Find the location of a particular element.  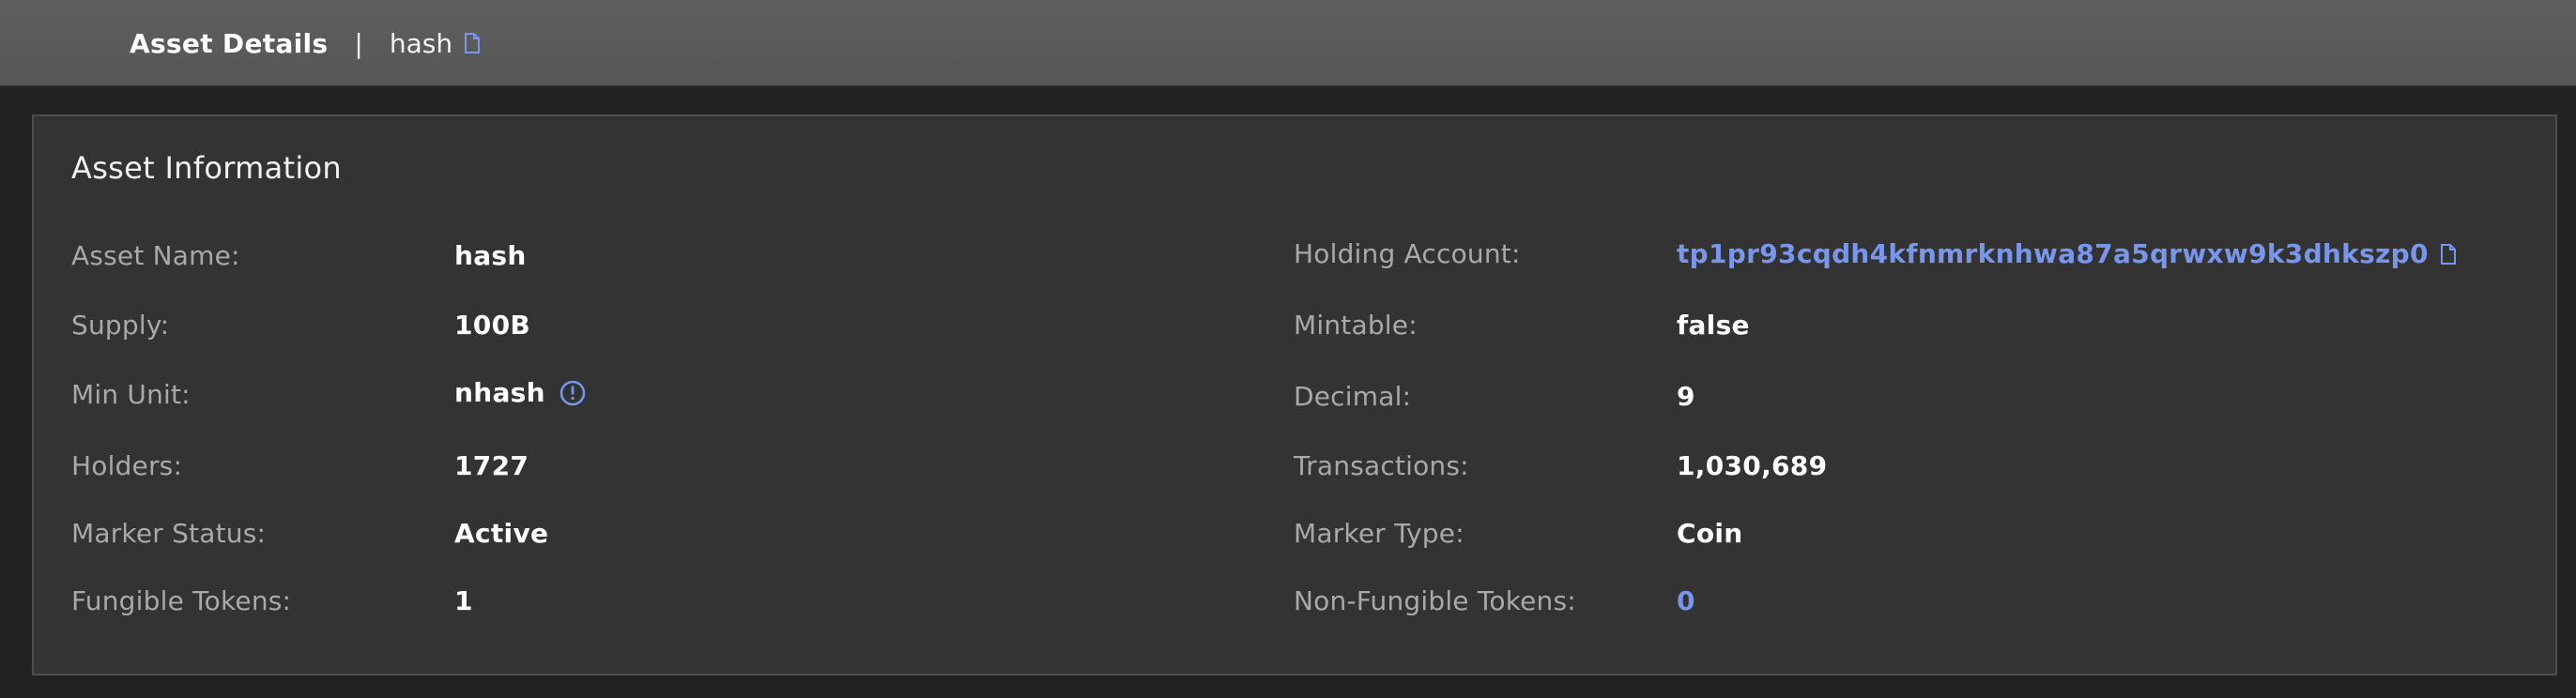

supply-label: Supply: is located at coordinates (121, 326).